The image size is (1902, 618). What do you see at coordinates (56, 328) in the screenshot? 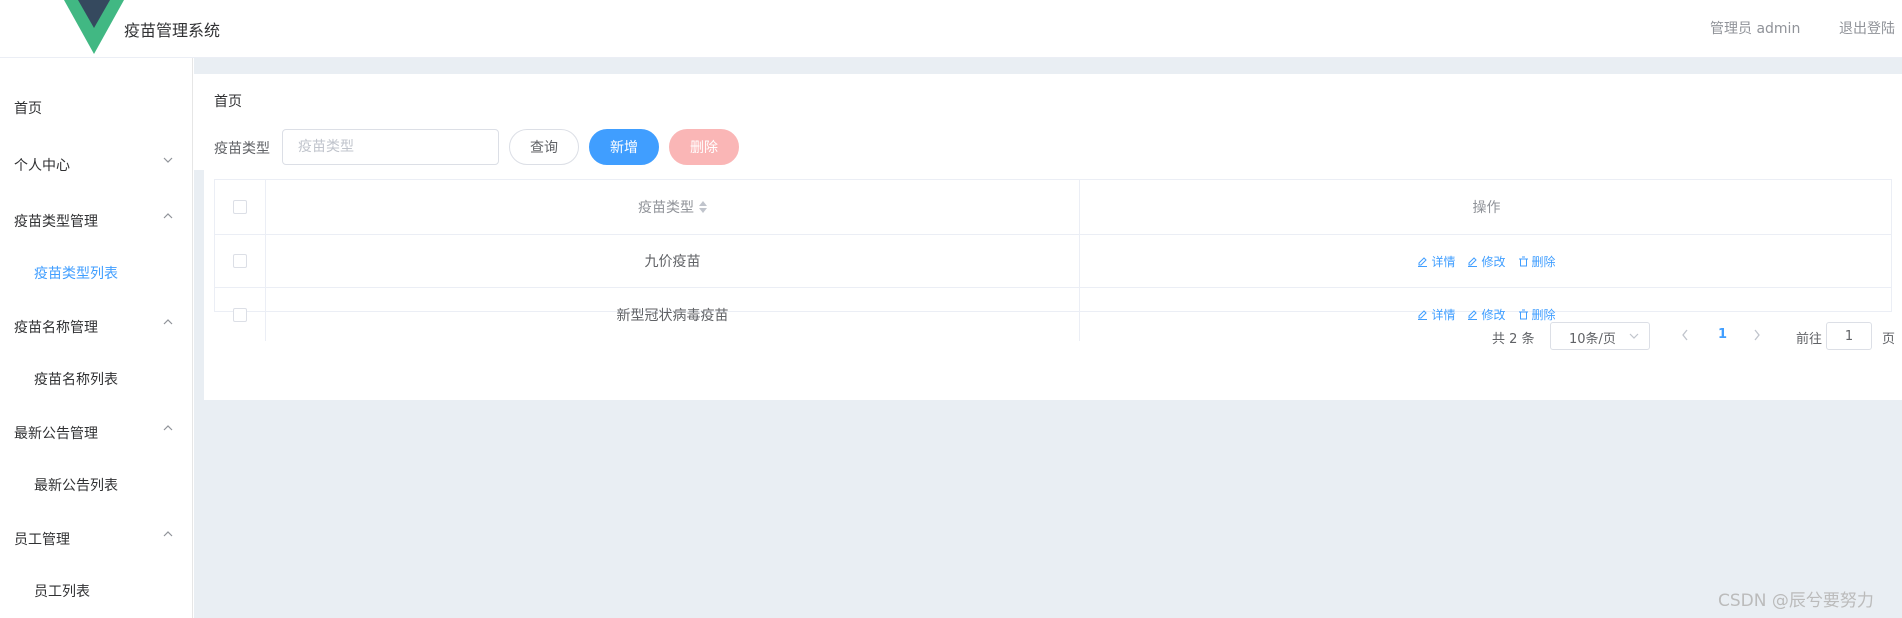
I see `sidebar-item-label: 疫苗名称管理` at bounding box center [56, 328].